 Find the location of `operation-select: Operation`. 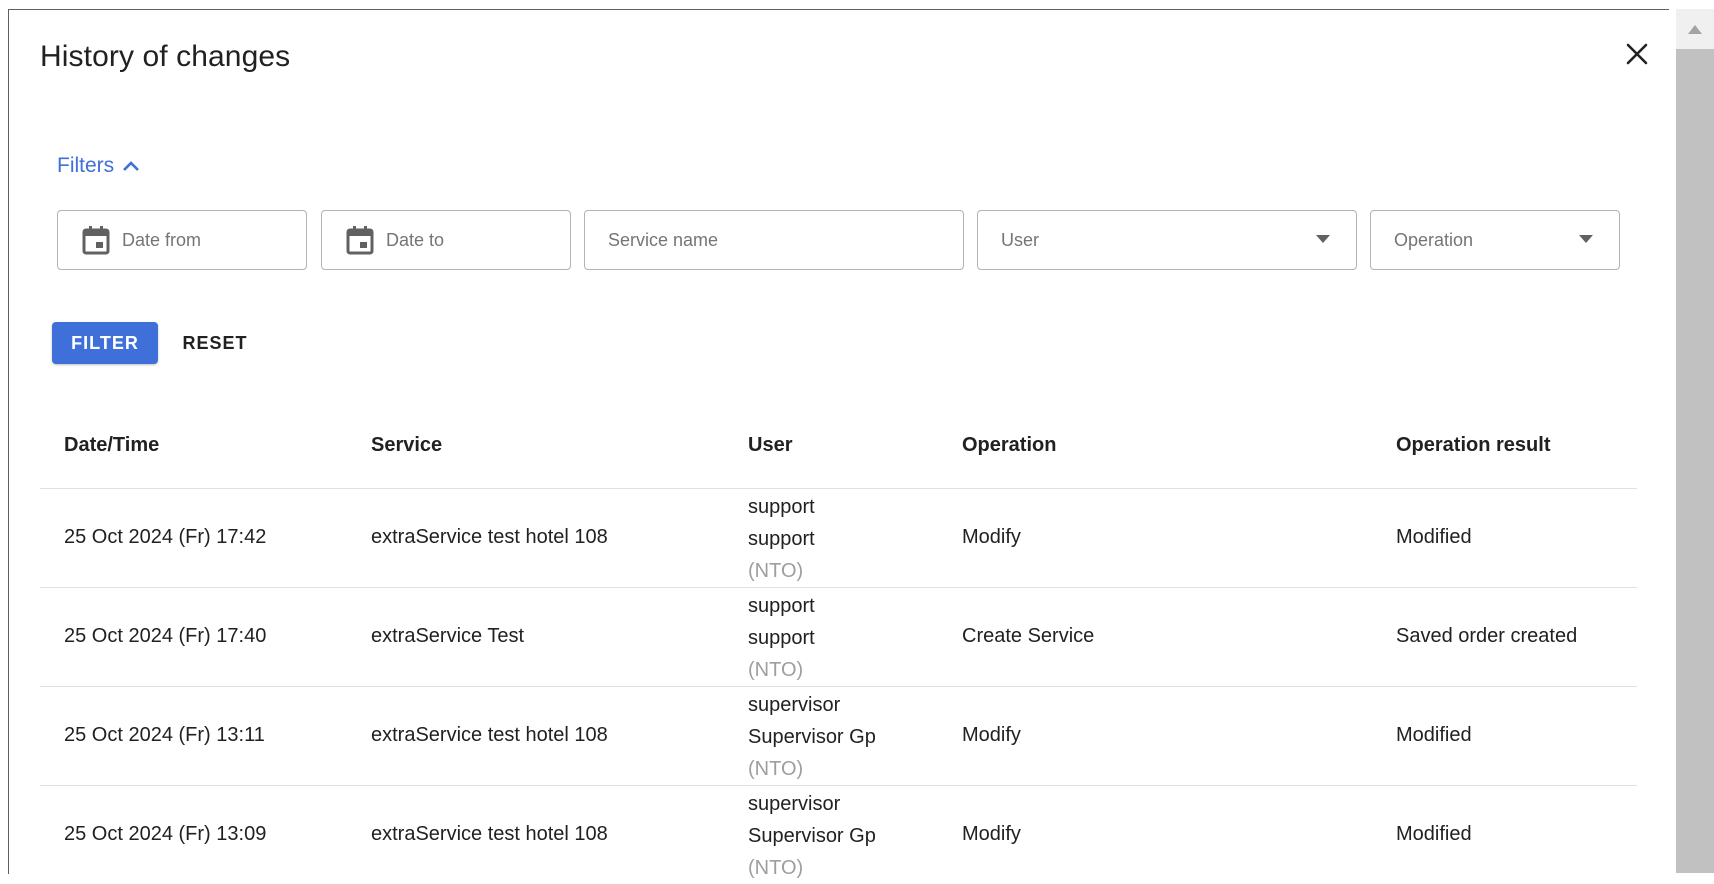

operation-select: Operation is located at coordinates (1495, 240).